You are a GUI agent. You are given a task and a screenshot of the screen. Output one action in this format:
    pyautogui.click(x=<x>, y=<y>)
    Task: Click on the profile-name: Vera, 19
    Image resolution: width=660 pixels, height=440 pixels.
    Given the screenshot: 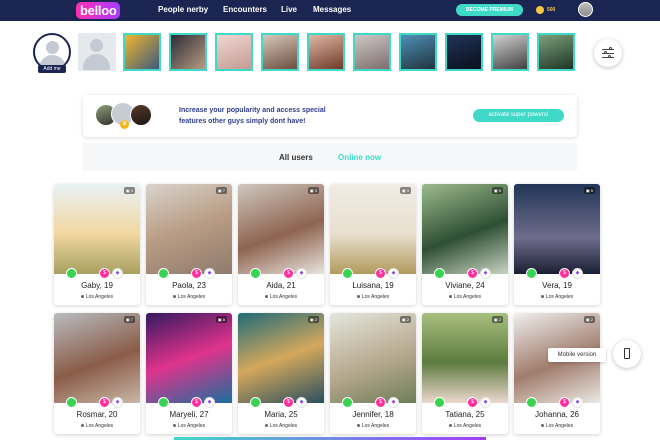 What is the action you would take?
    pyautogui.click(x=557, y=285)
    